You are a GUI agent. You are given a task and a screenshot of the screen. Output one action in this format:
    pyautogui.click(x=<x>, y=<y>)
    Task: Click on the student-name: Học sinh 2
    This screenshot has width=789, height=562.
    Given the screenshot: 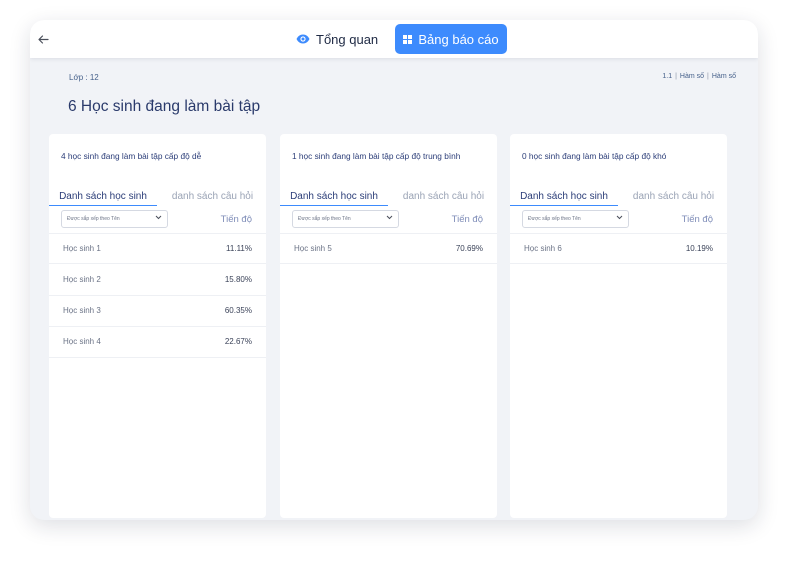 What is the action you would take?
    pyautogui.click(x=82, y=279)
    